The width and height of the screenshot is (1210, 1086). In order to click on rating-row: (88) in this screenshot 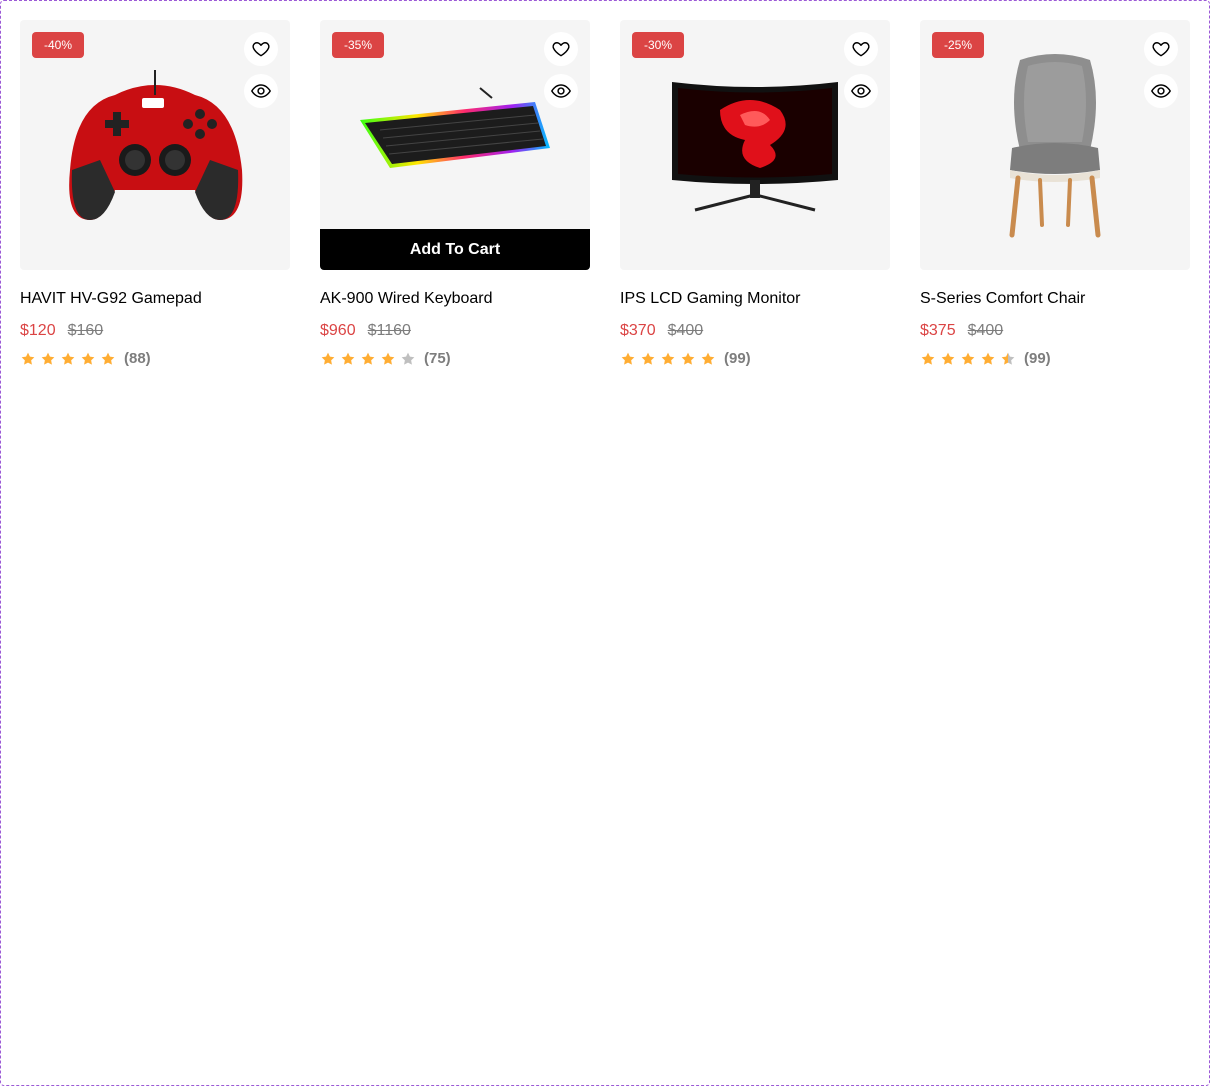, I will do `click(155, 358)`.